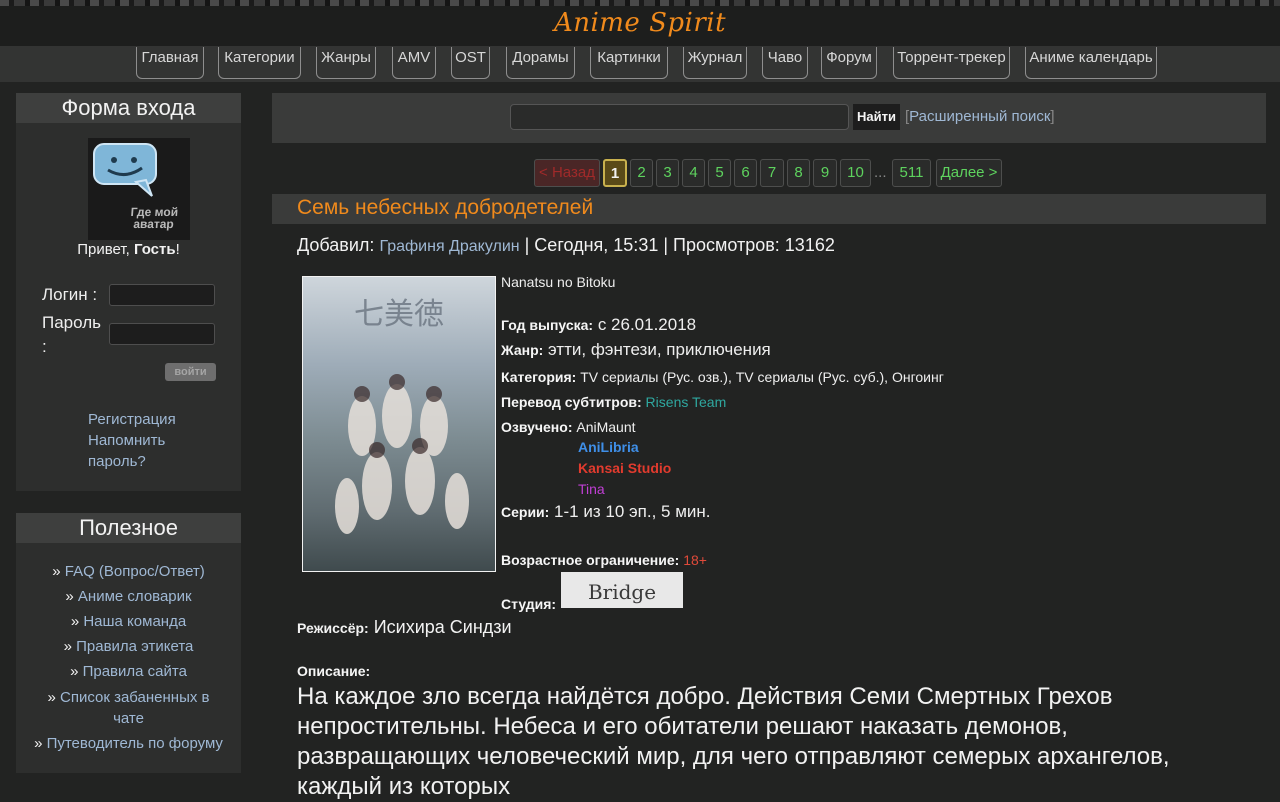 This screenshot has width=1280, height=802. I want to click on episodes-value: 1-1 из 10 эп., 5 мин., so click(630, 511).